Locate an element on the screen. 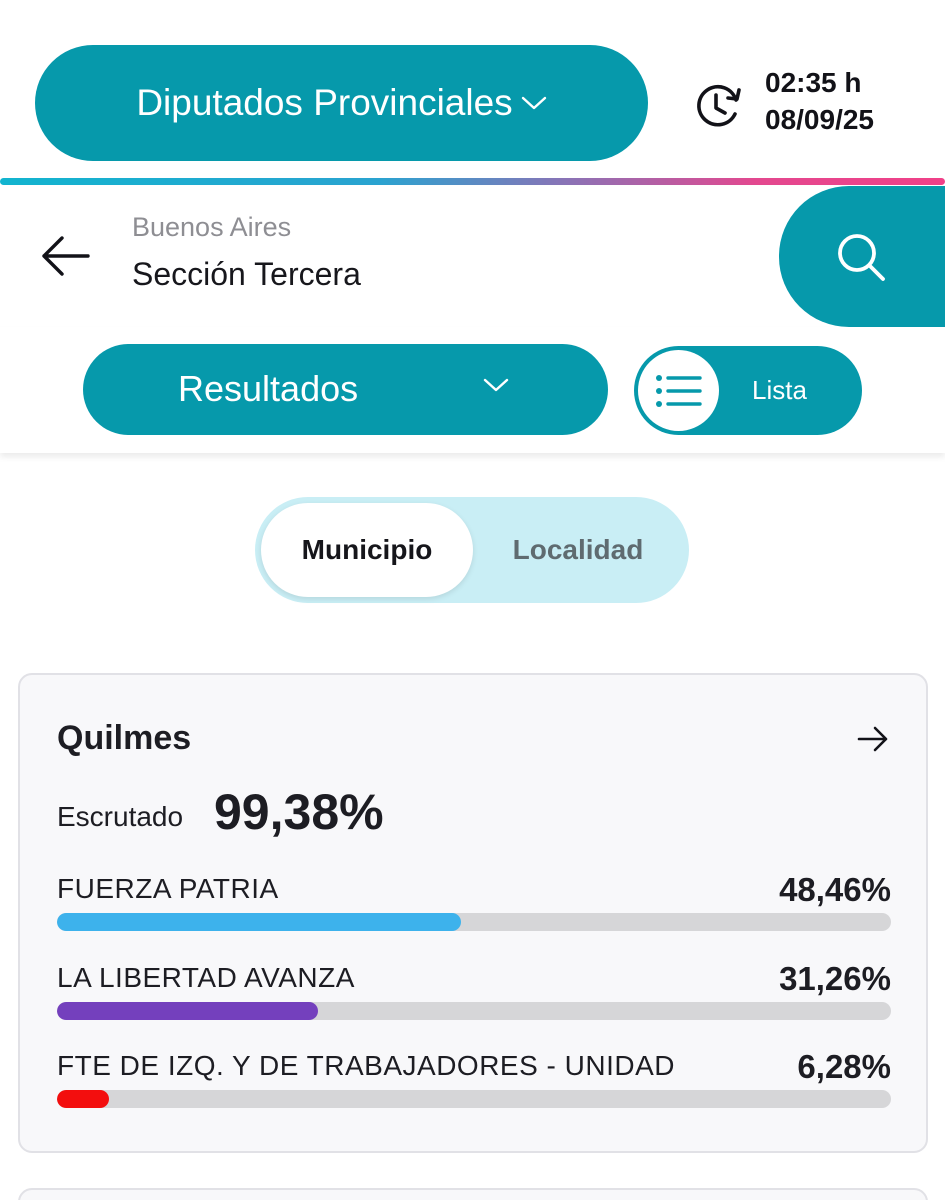 The height and width of the screenshot is (1200, 945). search-icon is located at coordinates (861, 257).